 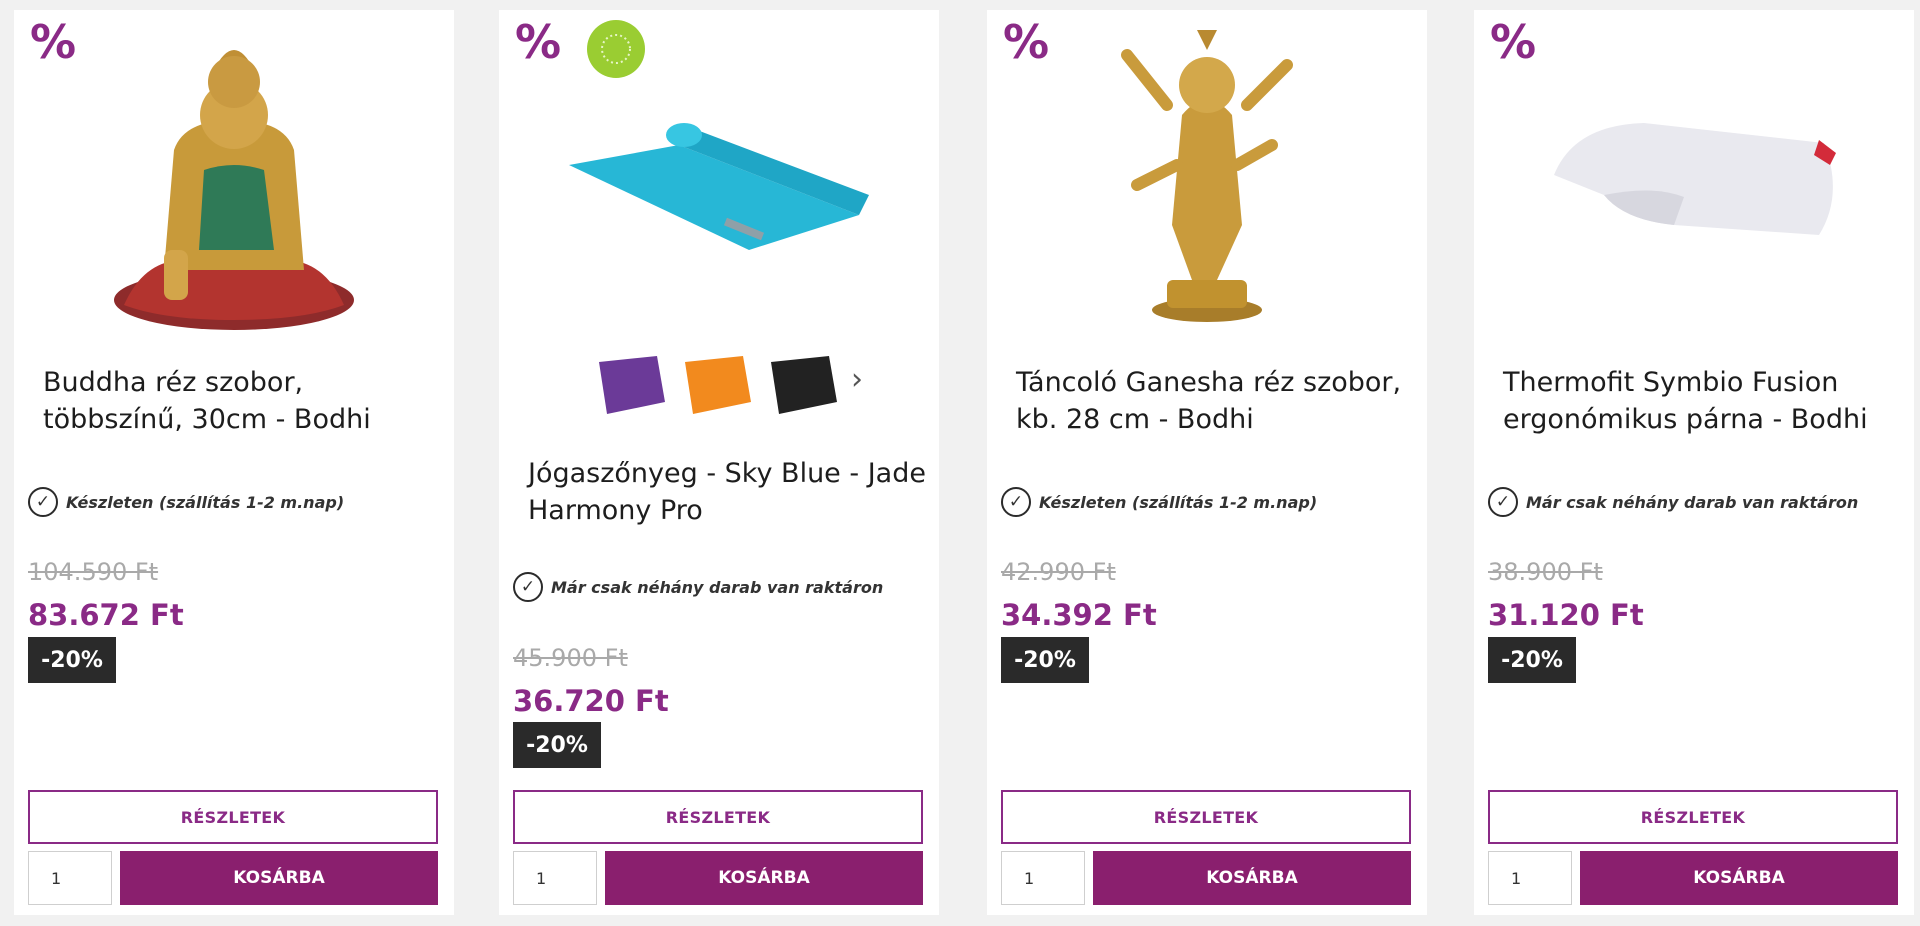 What do you see at coordinates (1207, 175) in the screenshot?
I see `product-image-ganesha` at bounding box center [1207, 175].